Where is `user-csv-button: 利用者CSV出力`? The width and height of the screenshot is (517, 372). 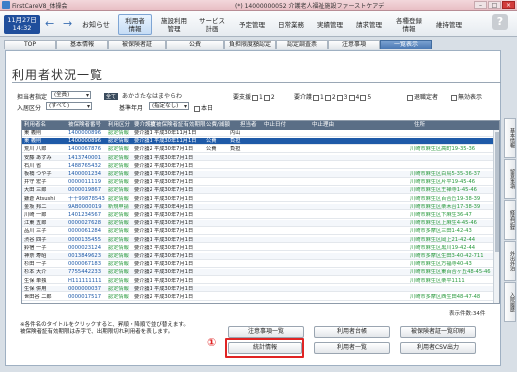
user-csv-button: 利用者CSV出力 is located at coordinates (438, 348).